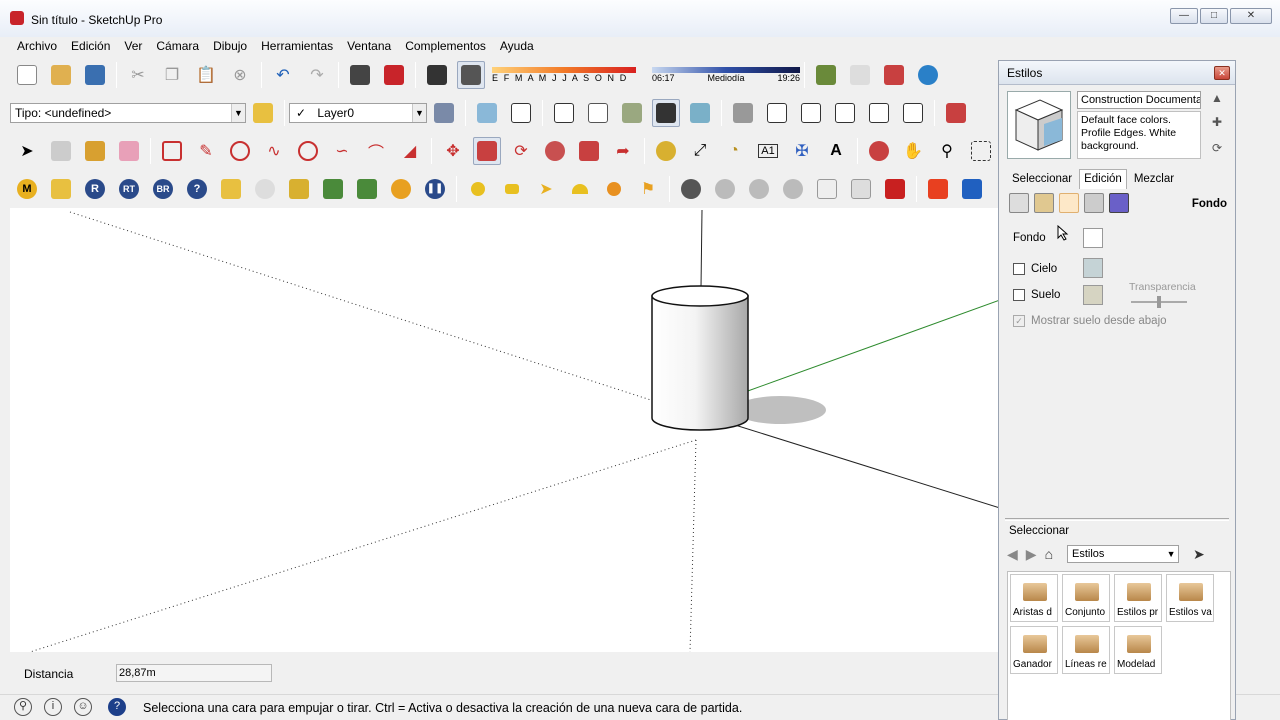 The height and width of the screenshot is (720, 1280). What do you see at coordinates (61, 189) in the screenshot?
I see `plugin-tag-button` at bounding box center [61, 189].